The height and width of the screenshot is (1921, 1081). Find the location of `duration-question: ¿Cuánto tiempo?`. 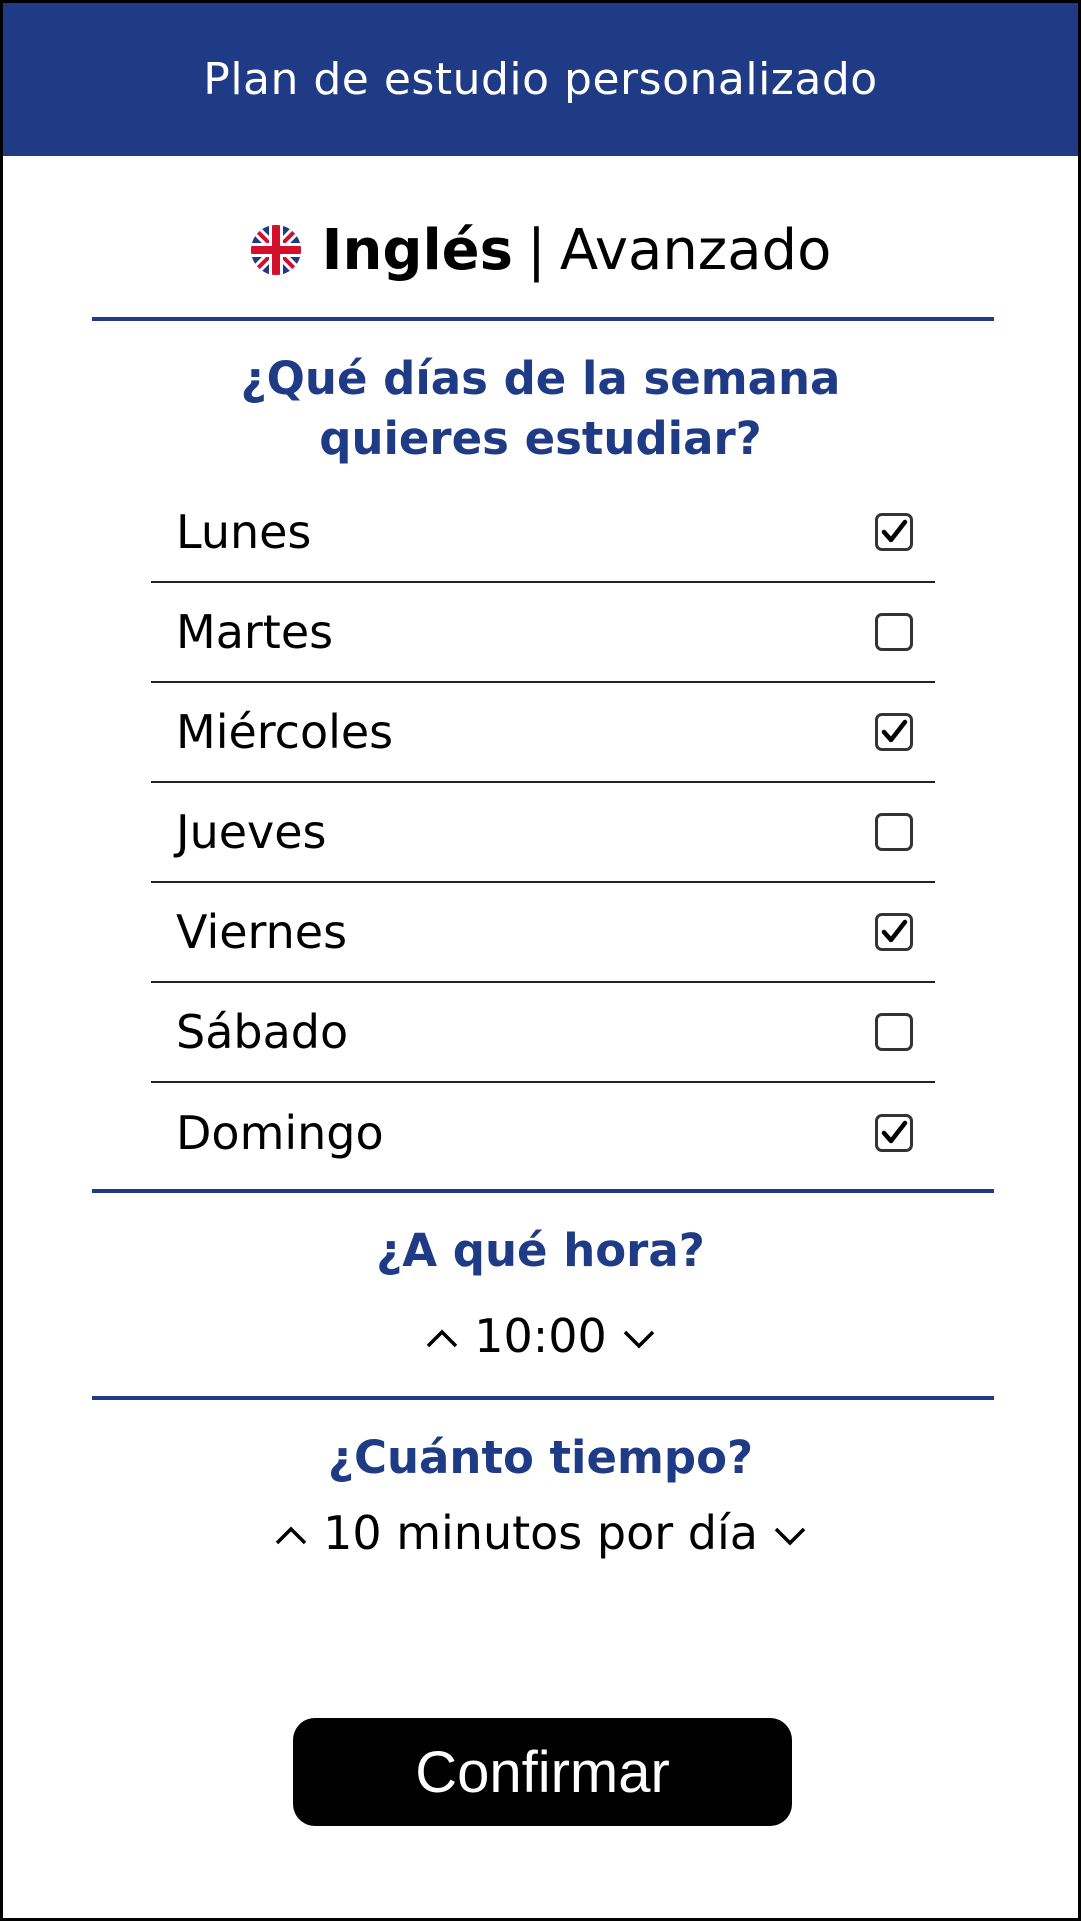

duration-question: ¿Cuánto tiempo? is located at coordinates (540, 1457).